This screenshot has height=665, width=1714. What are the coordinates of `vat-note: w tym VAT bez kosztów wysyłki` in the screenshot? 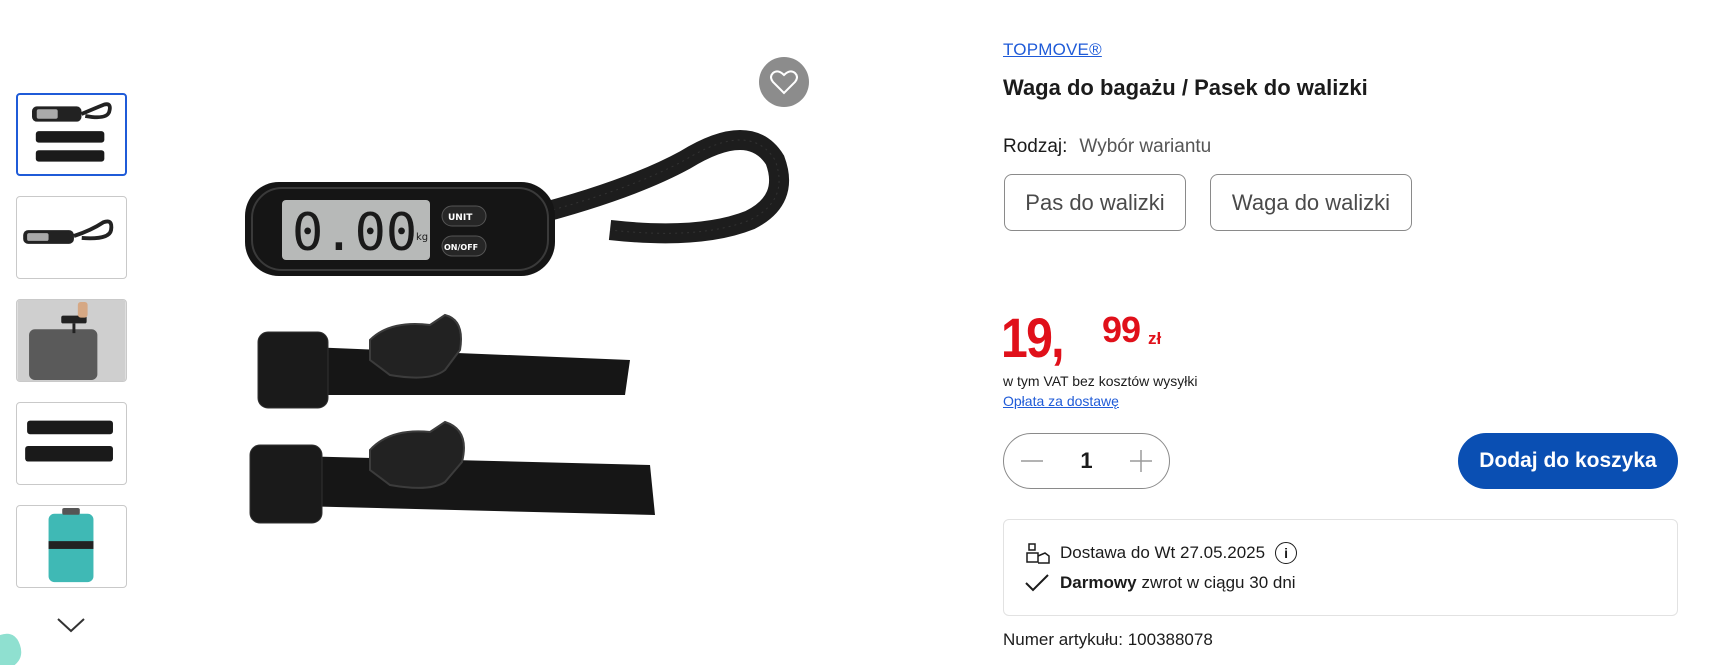 It's located at (1100, 381).